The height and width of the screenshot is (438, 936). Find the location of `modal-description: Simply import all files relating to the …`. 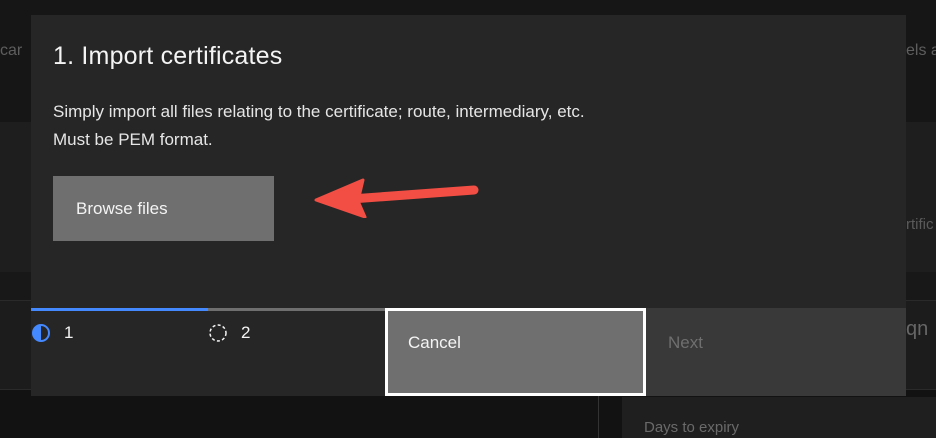

modal-description: Simply import all files relating to the … is located at coordinates (319, 111).